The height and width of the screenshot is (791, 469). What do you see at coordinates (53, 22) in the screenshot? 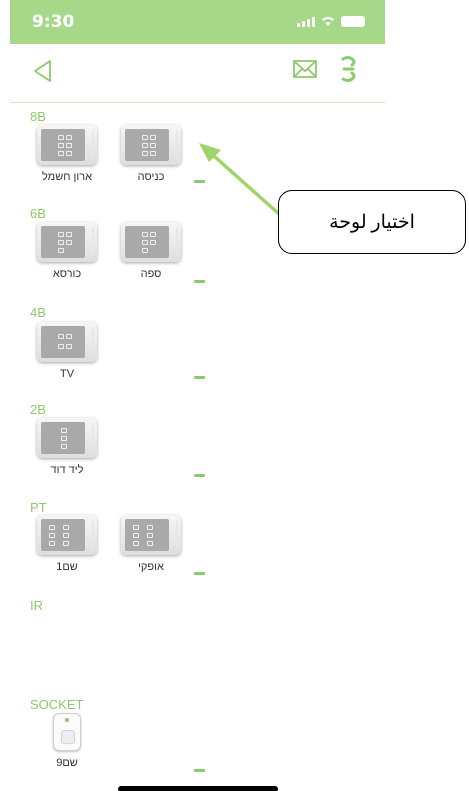
I see `status-time: 9:30` at bounding box center [53, 22].